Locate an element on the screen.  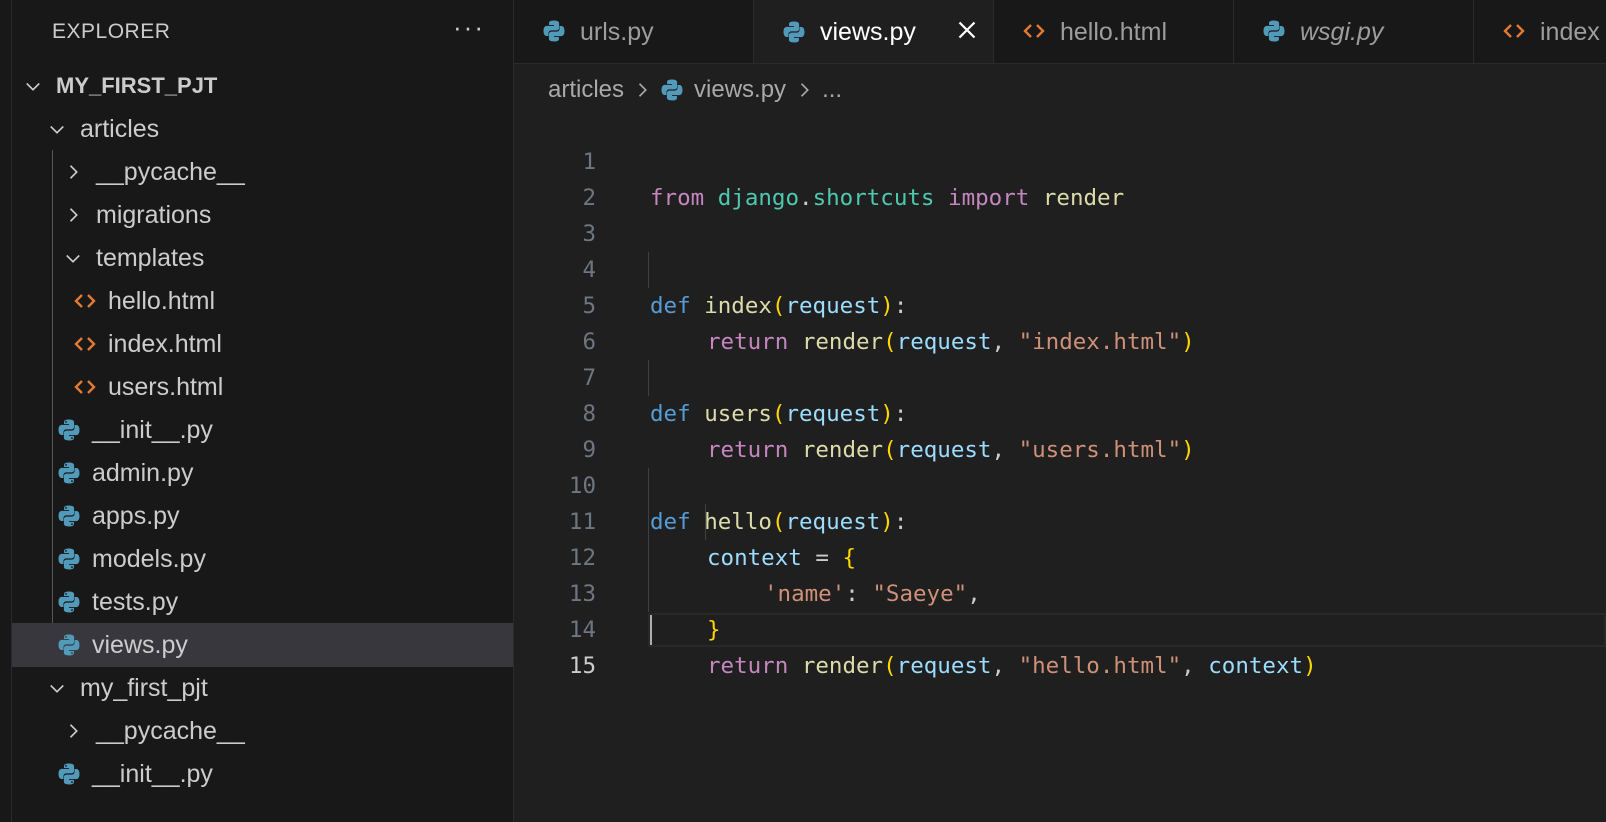
code-line: 13 } is located at coordinates (1060, 591).